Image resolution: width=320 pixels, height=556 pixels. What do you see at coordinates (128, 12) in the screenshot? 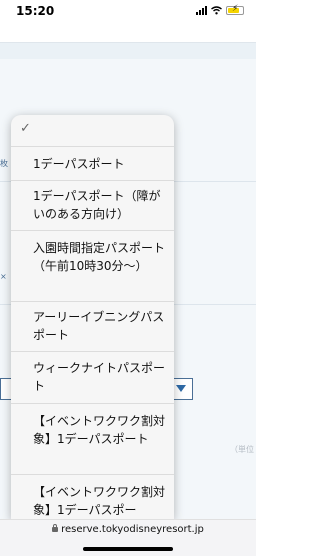
I see `status-bar: 15:20 ⚡` at bounding box center [128, 12].